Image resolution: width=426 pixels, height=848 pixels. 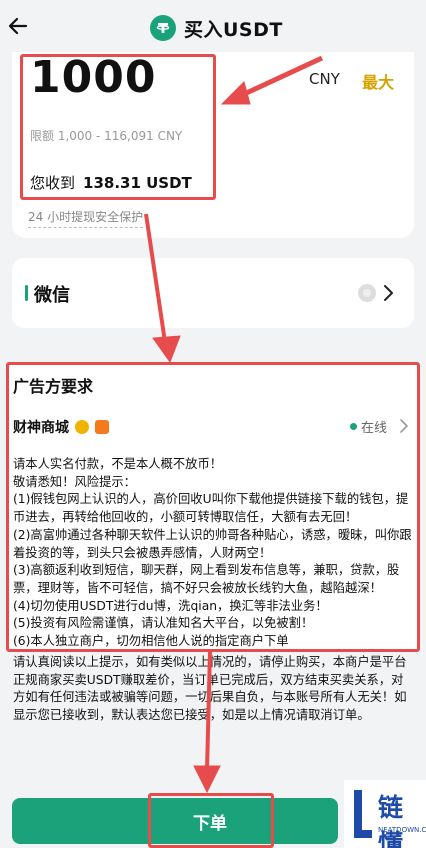 What do you see at coordinates (102, 427) in the screenshot?
I see `merchant-badge-icon` at bounding box center [102, 427].